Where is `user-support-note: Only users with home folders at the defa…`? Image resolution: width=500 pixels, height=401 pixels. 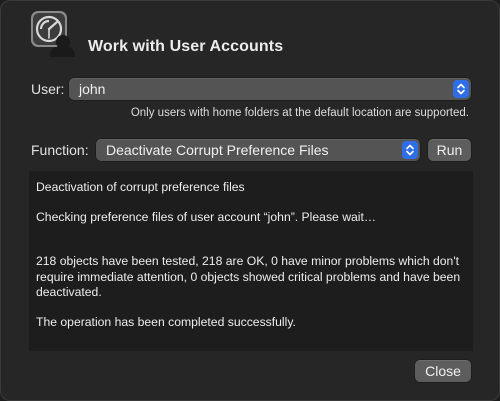
user-support-note: Only users with home folders at the defa… is located at coordinates (299, 113).